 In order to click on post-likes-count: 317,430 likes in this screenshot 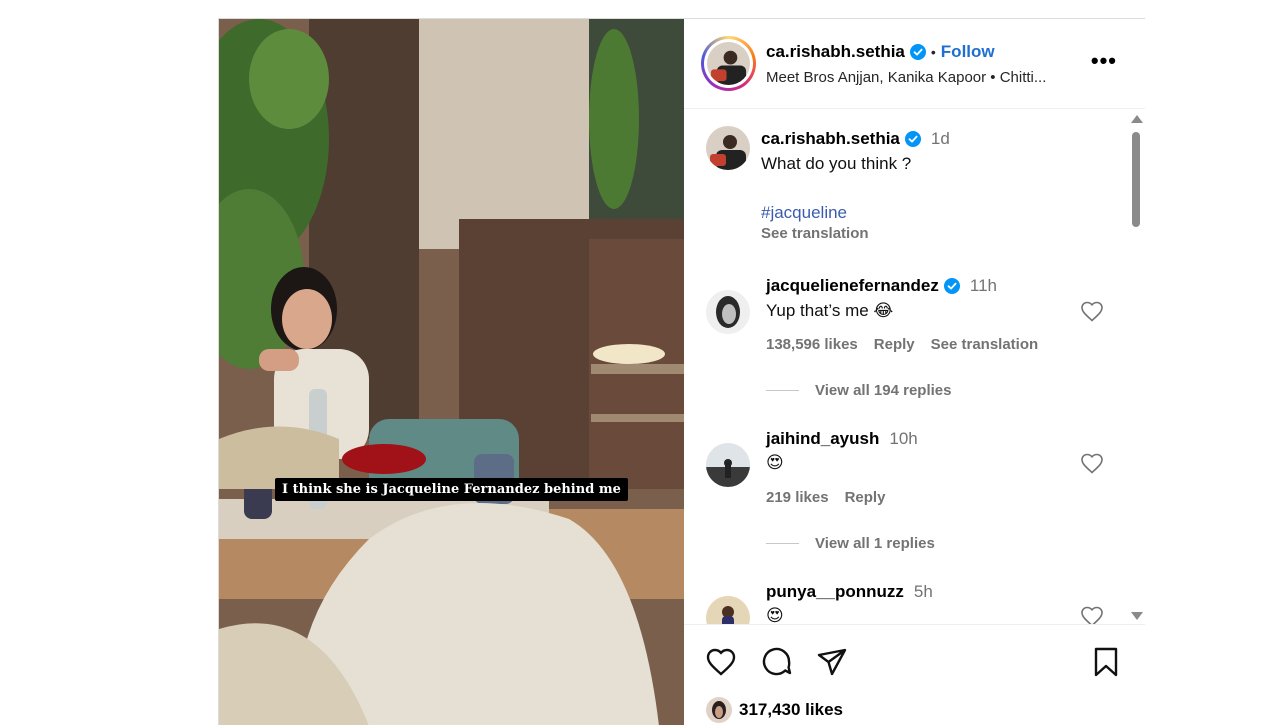, I will do `click(791, 710)`.